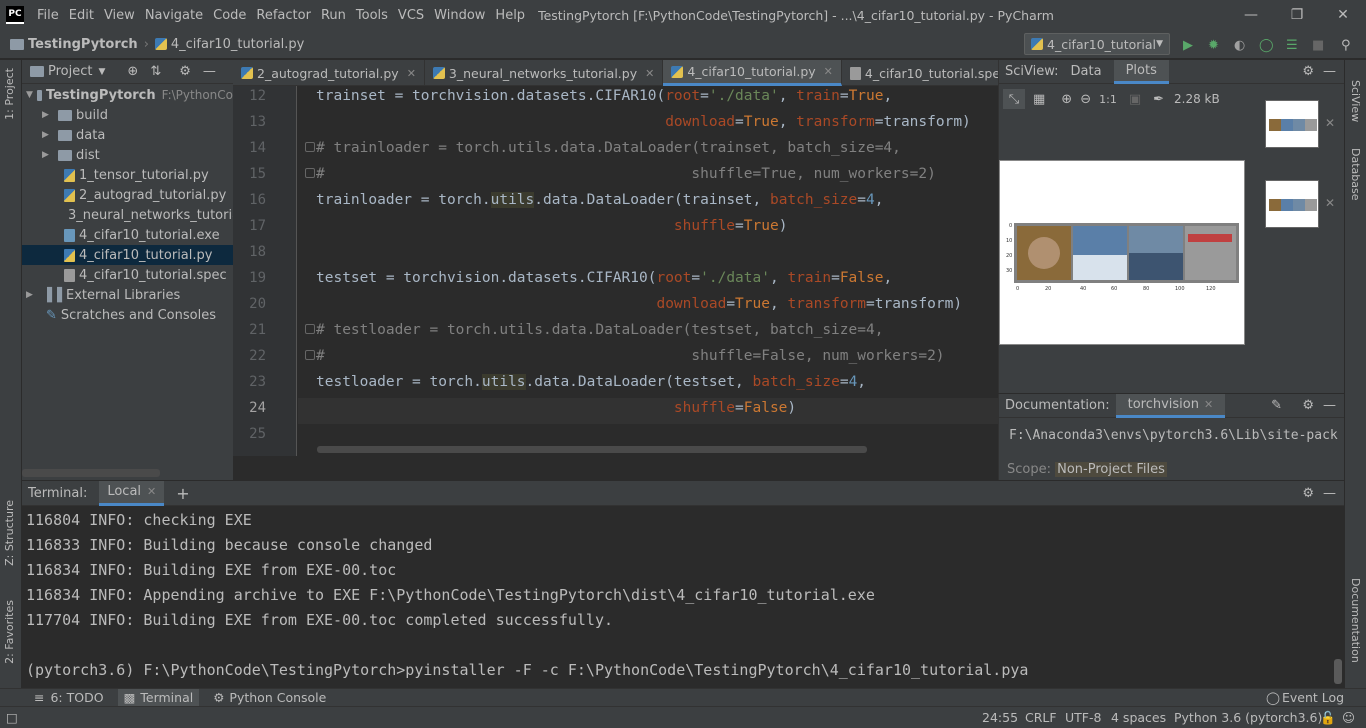 The height and width of the screenshot is (728, 1366). What do you see at coordinates (127, 275) in the screenshot?
I see `tree-item-file: 4_cifar10_tutorial.spec` at bounding box center [127, 275].